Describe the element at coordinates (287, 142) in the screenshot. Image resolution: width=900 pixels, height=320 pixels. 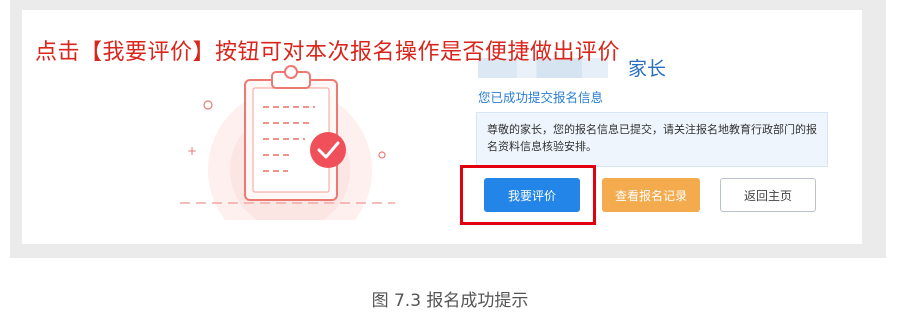
I see `success-illustration: +` at that location.